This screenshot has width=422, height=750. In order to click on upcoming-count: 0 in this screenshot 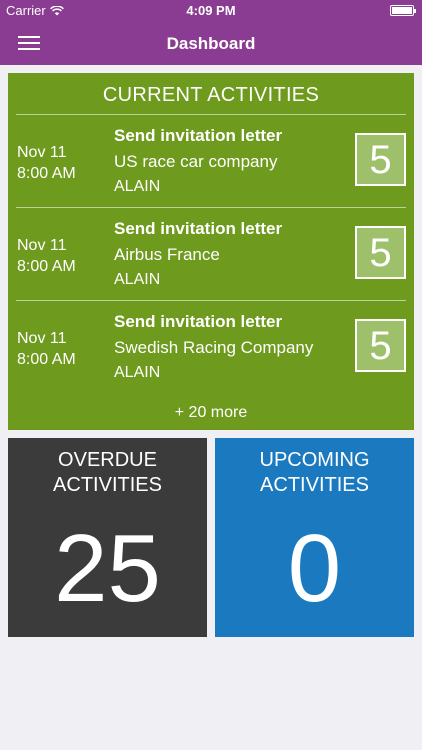, I will do `click(314, 568)`.